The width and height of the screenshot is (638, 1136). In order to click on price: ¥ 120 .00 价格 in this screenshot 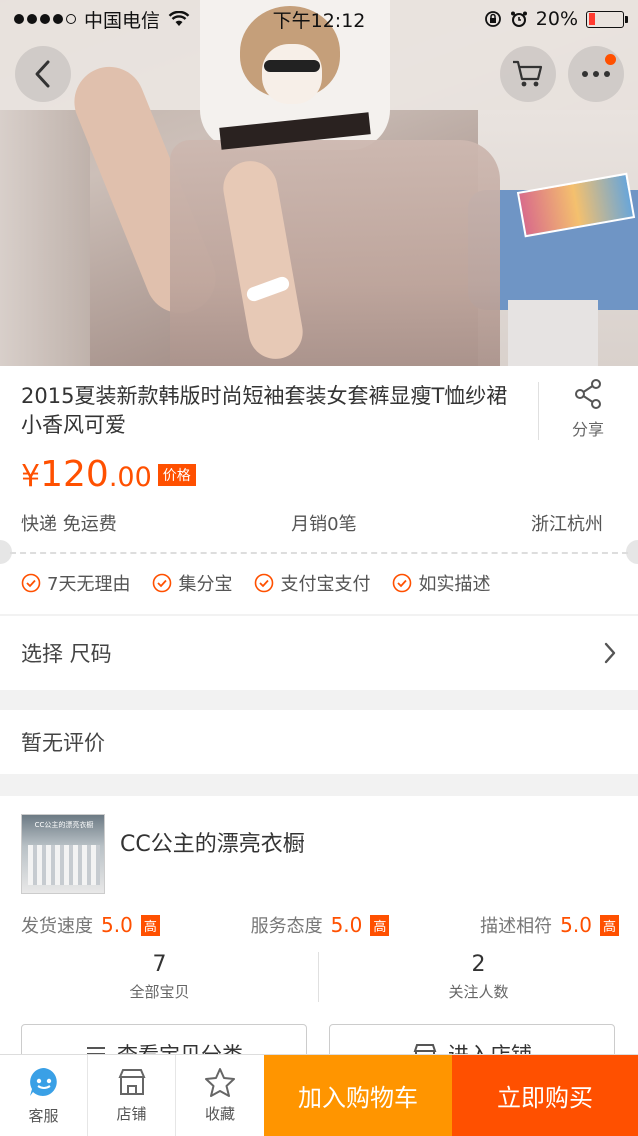, I will do `click(108, 474)`.